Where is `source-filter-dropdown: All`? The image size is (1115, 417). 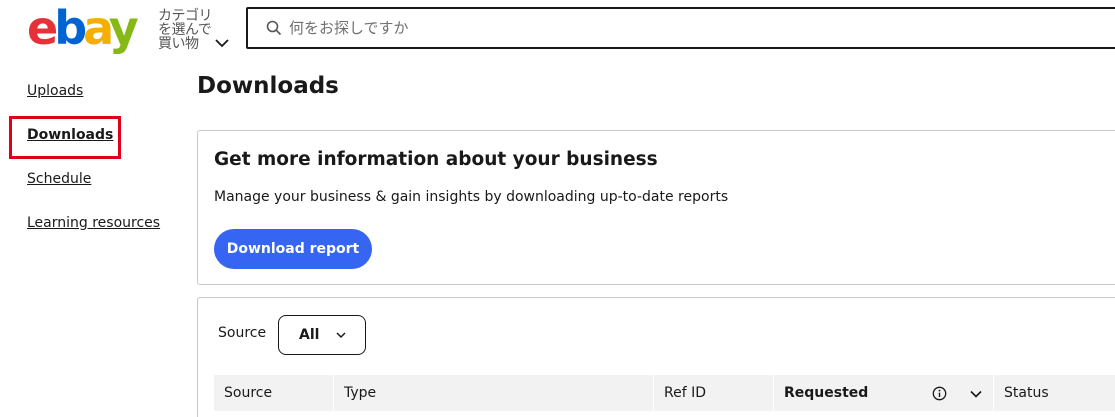 source-filter-dropdown: All is located at coordinates (322, 335).